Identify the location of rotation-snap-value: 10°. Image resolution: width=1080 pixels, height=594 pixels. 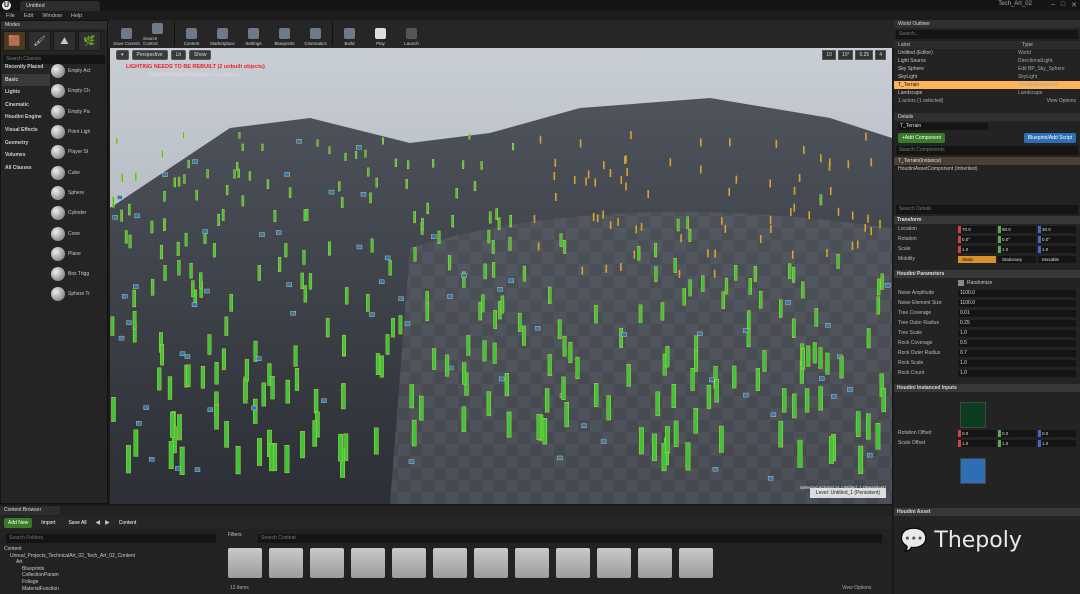
(845, 55).